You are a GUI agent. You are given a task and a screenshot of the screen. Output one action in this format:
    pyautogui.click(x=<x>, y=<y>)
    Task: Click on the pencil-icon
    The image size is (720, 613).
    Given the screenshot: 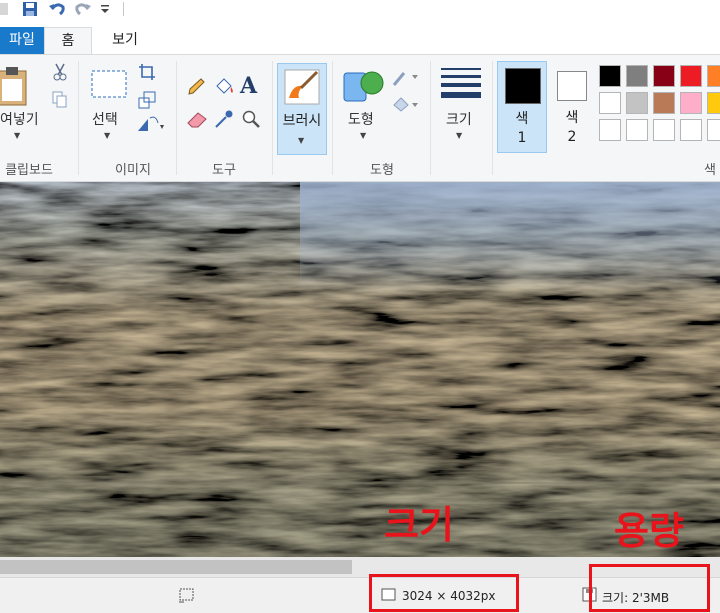 What is the action you would take?
    pyautogui.click(x=196, y=87)
    